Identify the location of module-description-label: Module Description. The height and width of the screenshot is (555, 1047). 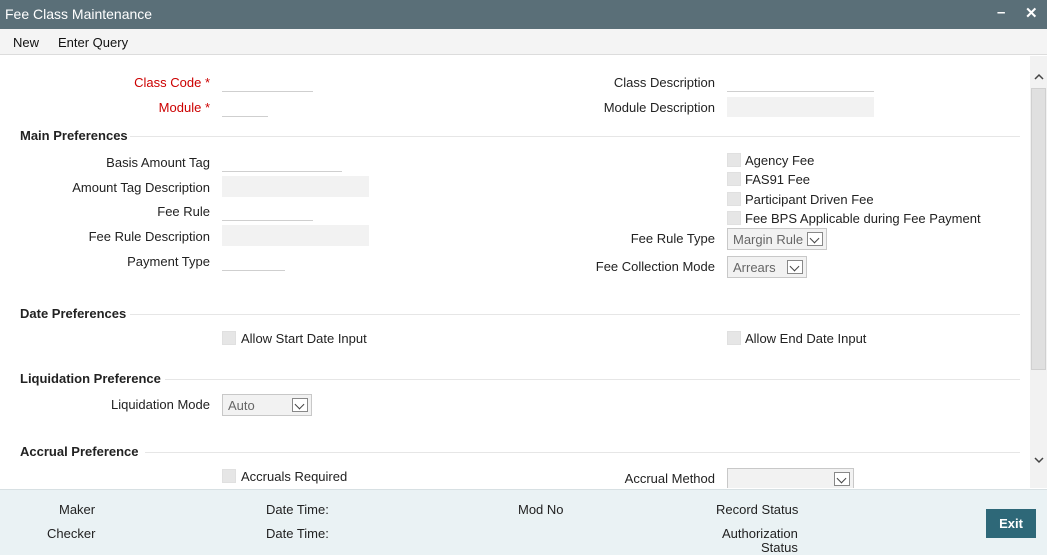
(659, 107).